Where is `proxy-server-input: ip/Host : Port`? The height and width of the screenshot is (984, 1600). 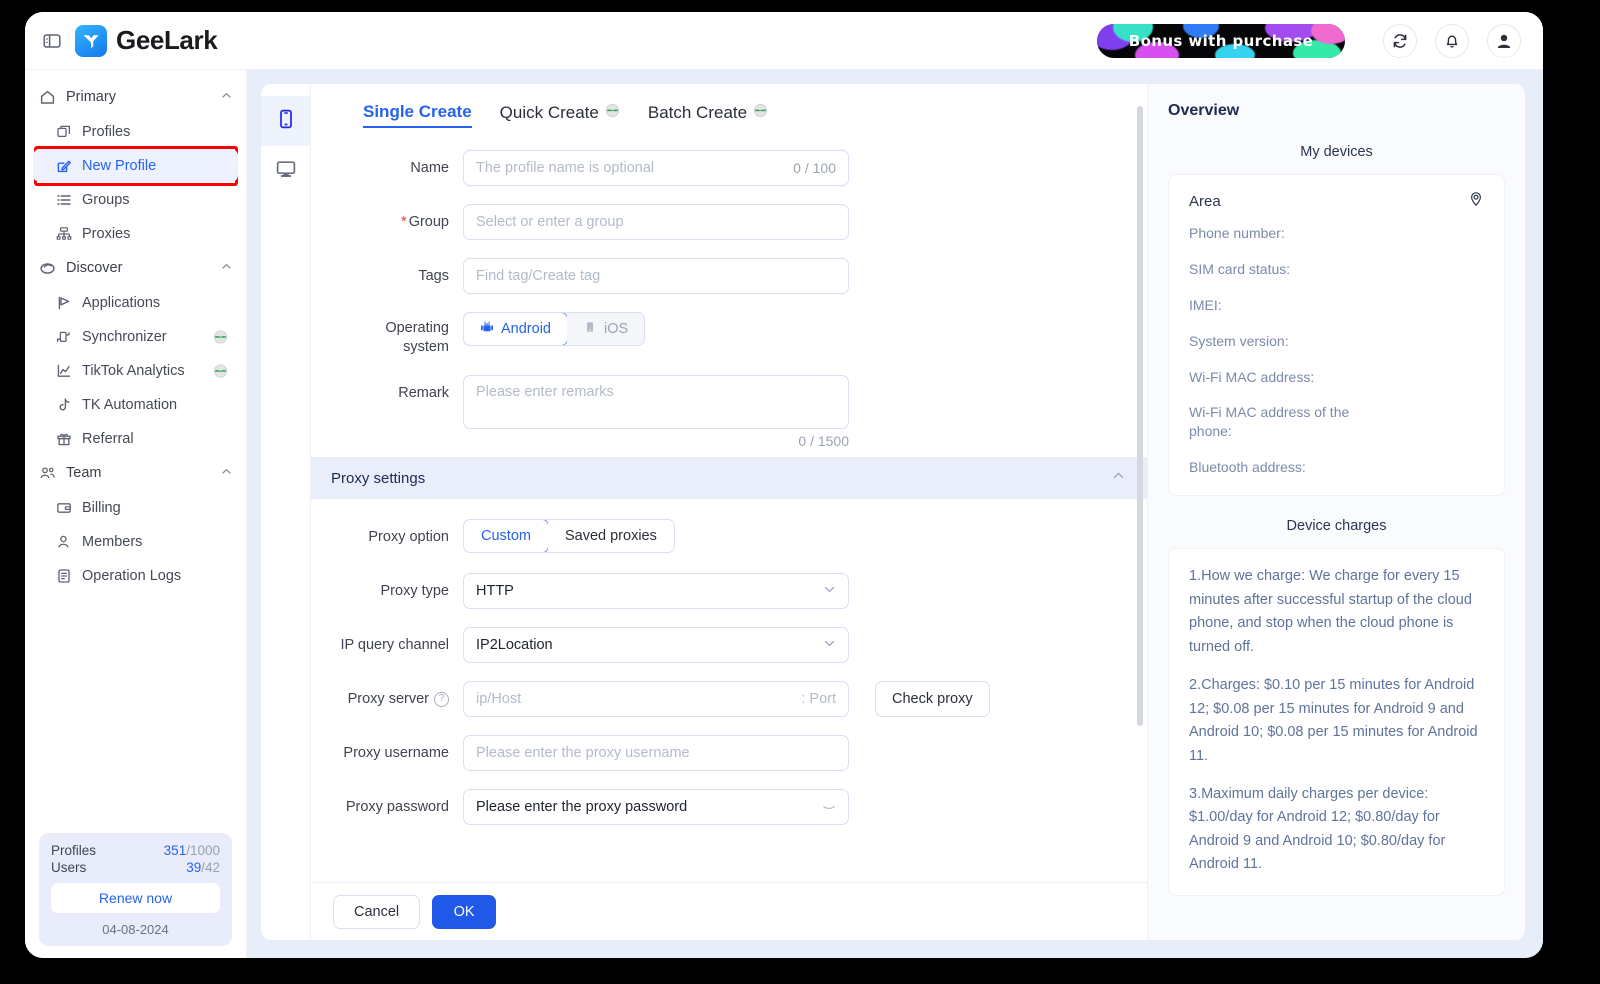 proxy-server-input: ip/Host : Port is located at coordinates (656, 699).